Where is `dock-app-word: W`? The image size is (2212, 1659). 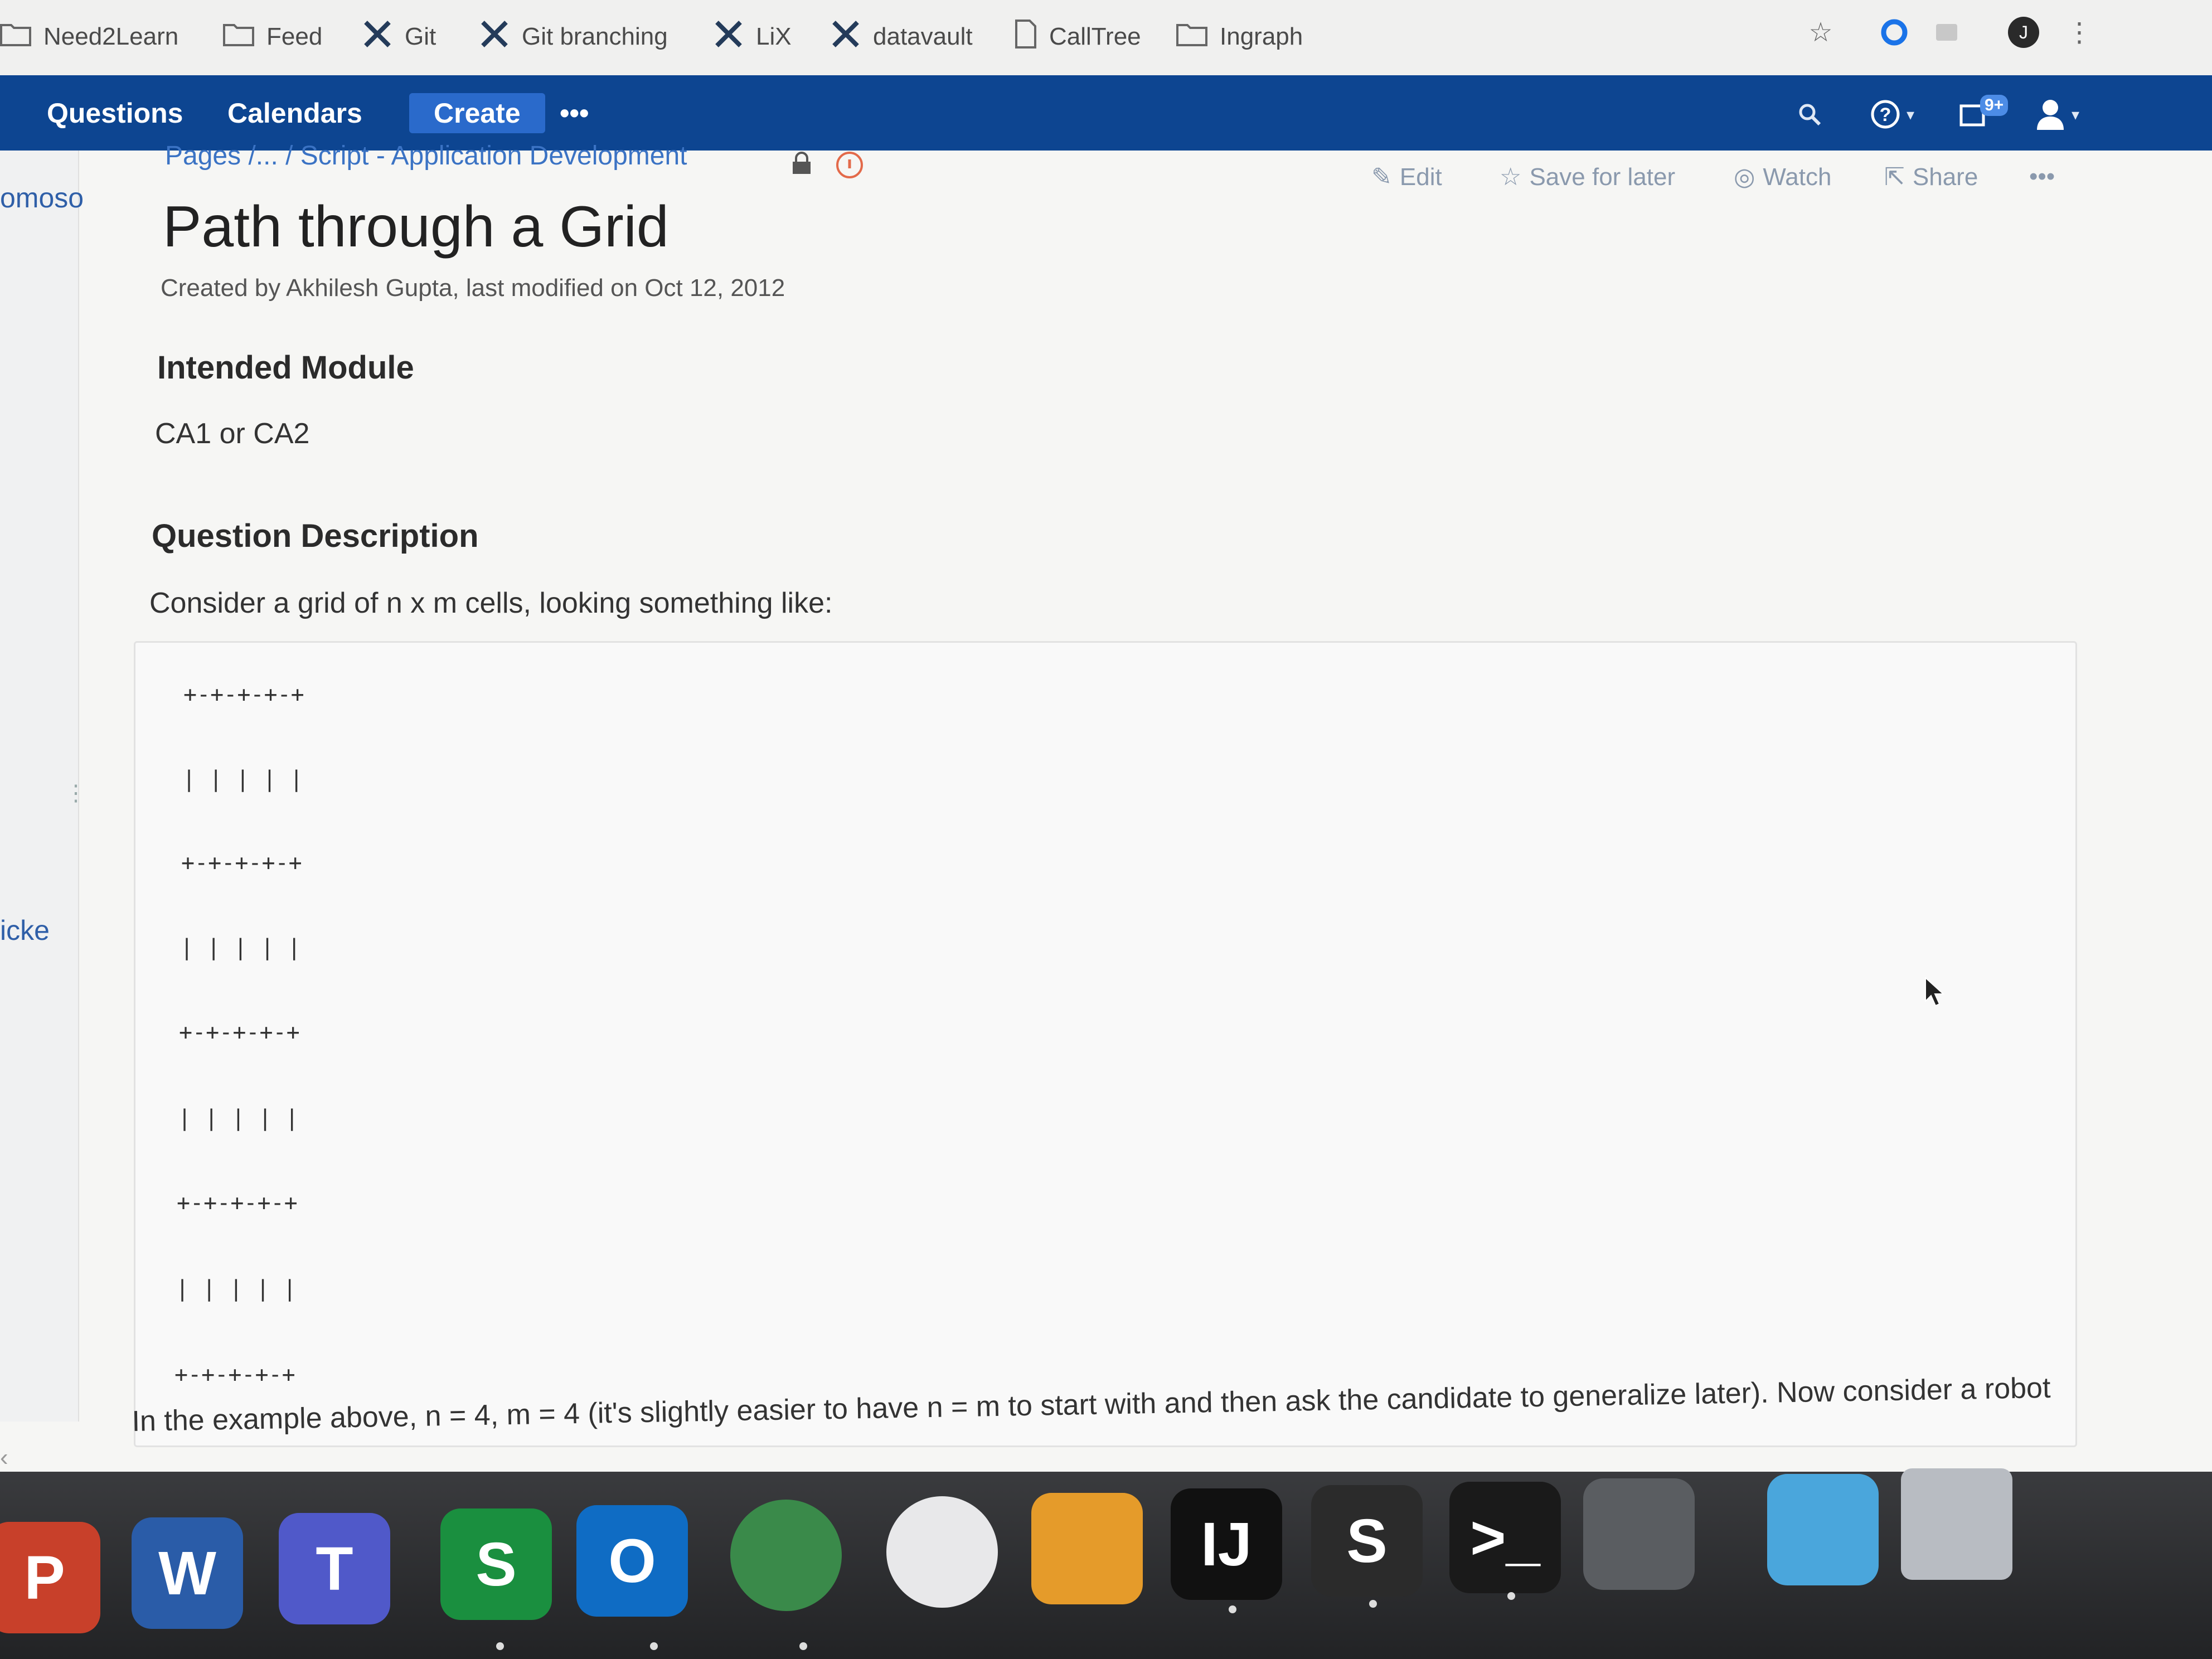
dock-app-word: W is located at coordinates (187, 1573).